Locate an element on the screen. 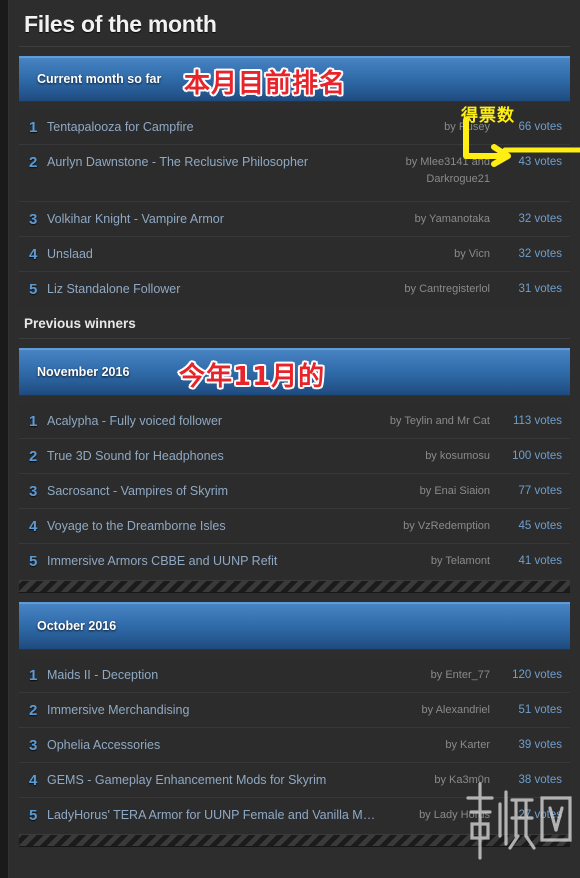 The width and height of the screenshot is (580, 878). entry-votes: 39 votes is located at coordinates (540, 745).